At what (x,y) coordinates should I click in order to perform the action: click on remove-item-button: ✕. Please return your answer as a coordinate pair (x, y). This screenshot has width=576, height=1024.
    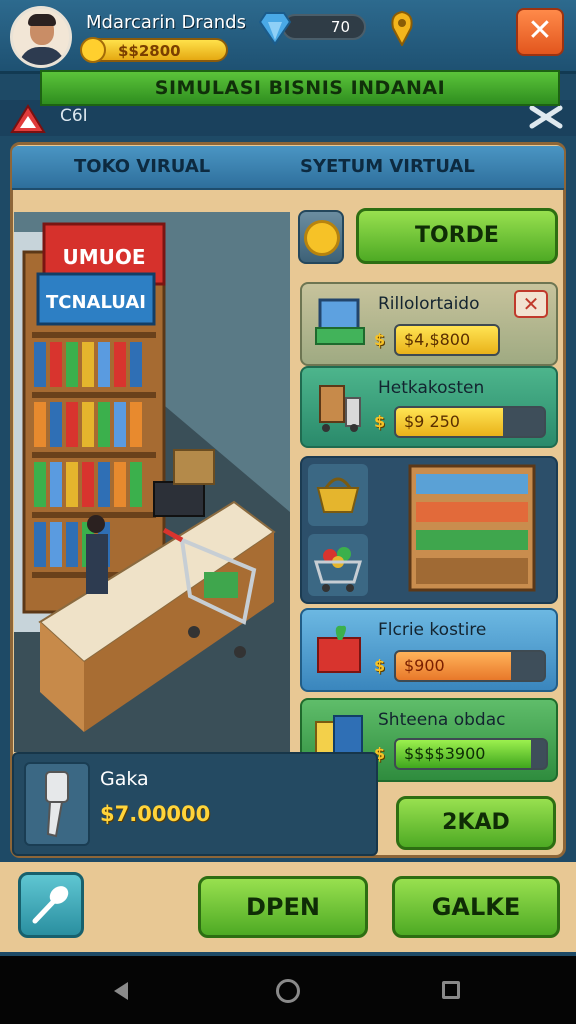
    Looking at the image, I should click on (531, 304).